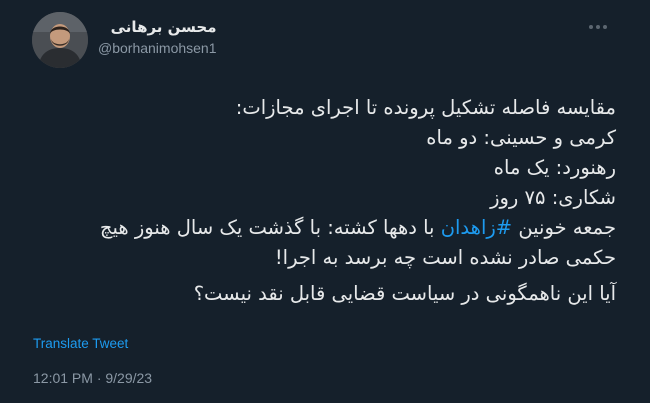 This screenshot has height=403, width=650. Describe the element at coordinates (476, 227) in the screenshot. I see `hashtag-link: #زاهدان` at that location.